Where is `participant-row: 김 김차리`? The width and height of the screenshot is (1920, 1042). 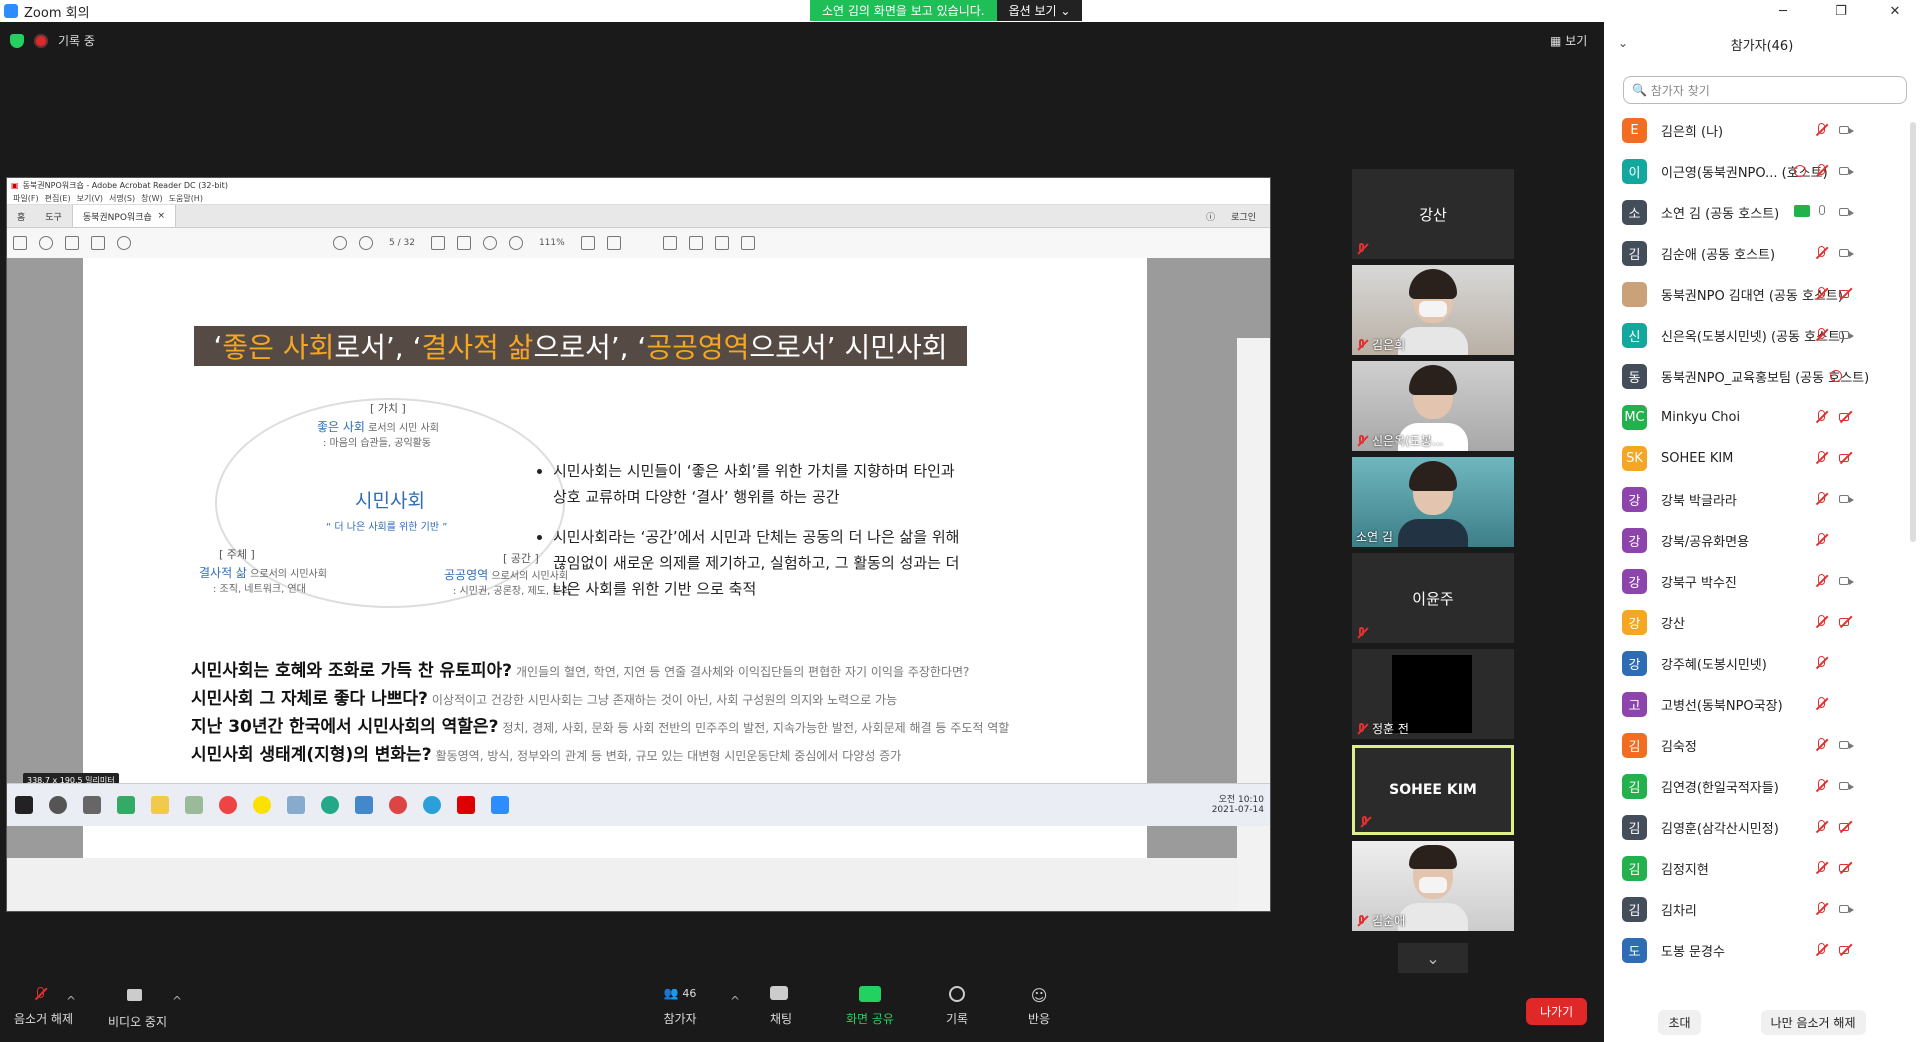
participant-row: 김 김차리 is located at coordinates (1762, 909).